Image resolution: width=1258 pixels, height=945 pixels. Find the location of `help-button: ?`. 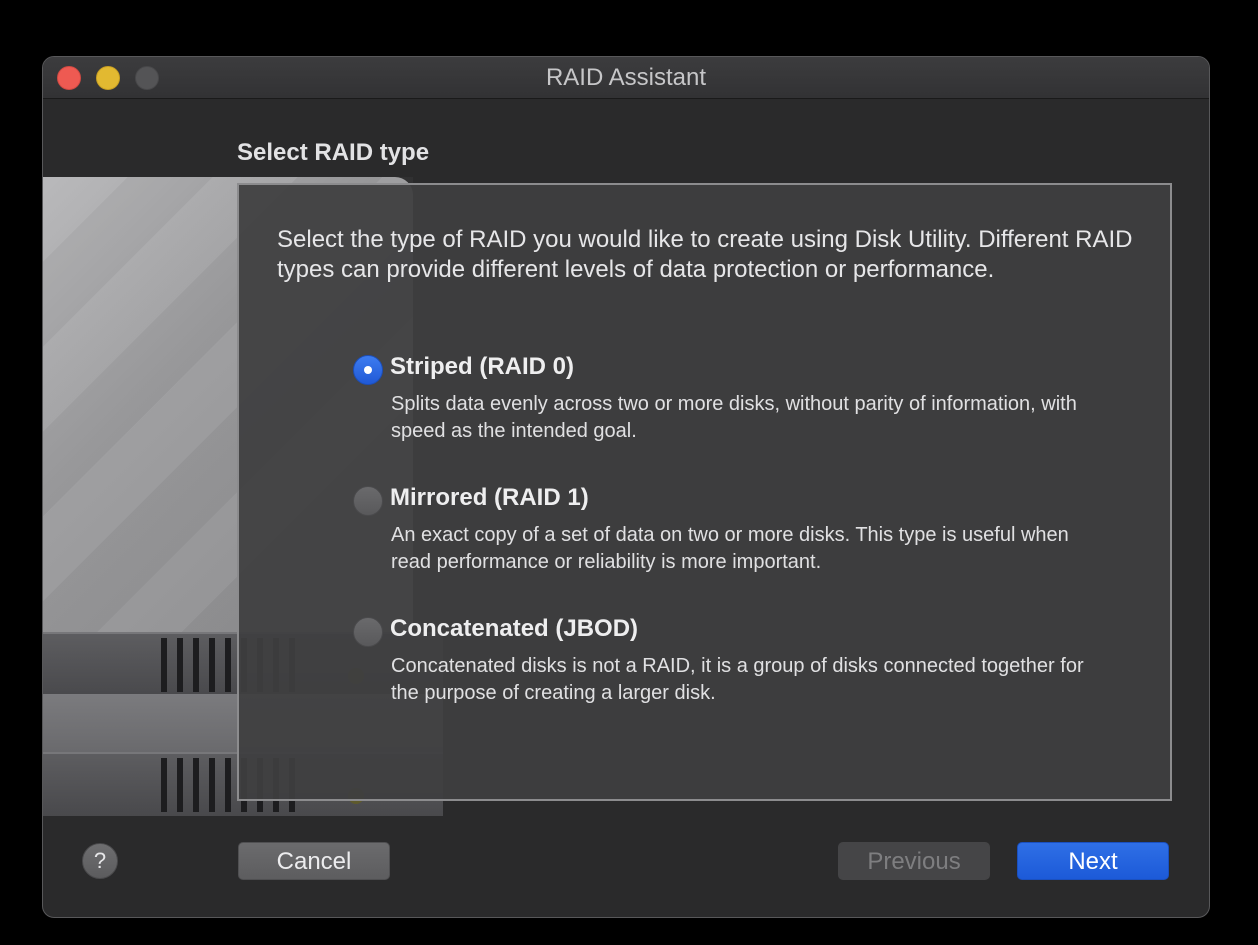

help-button: ? is located at coordinates (100, 861).